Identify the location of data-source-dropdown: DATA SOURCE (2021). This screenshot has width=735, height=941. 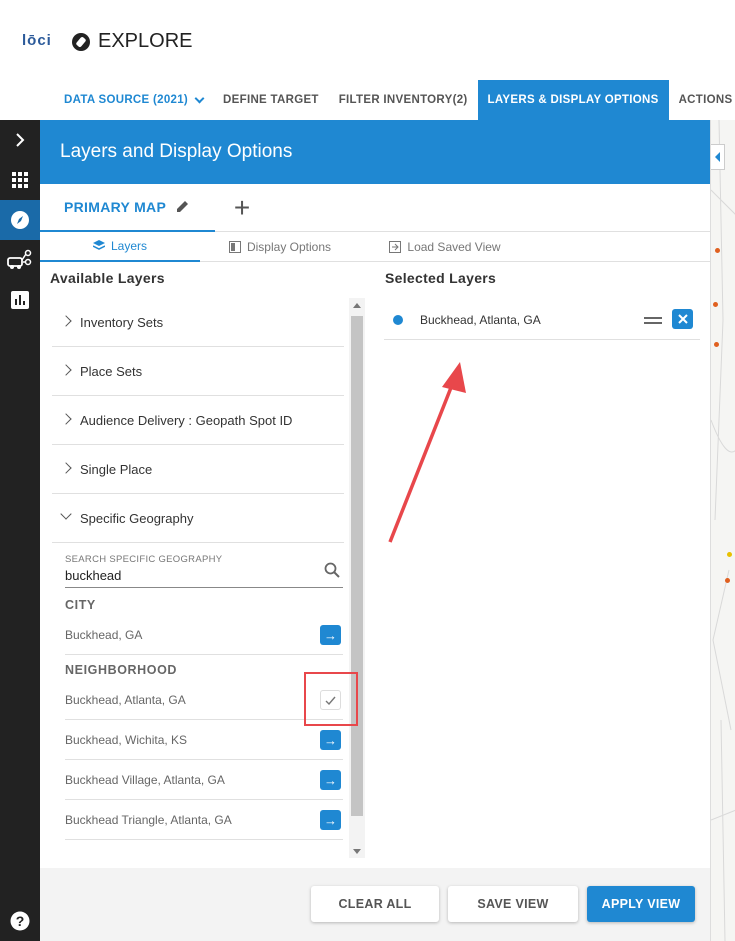
(133, 100).